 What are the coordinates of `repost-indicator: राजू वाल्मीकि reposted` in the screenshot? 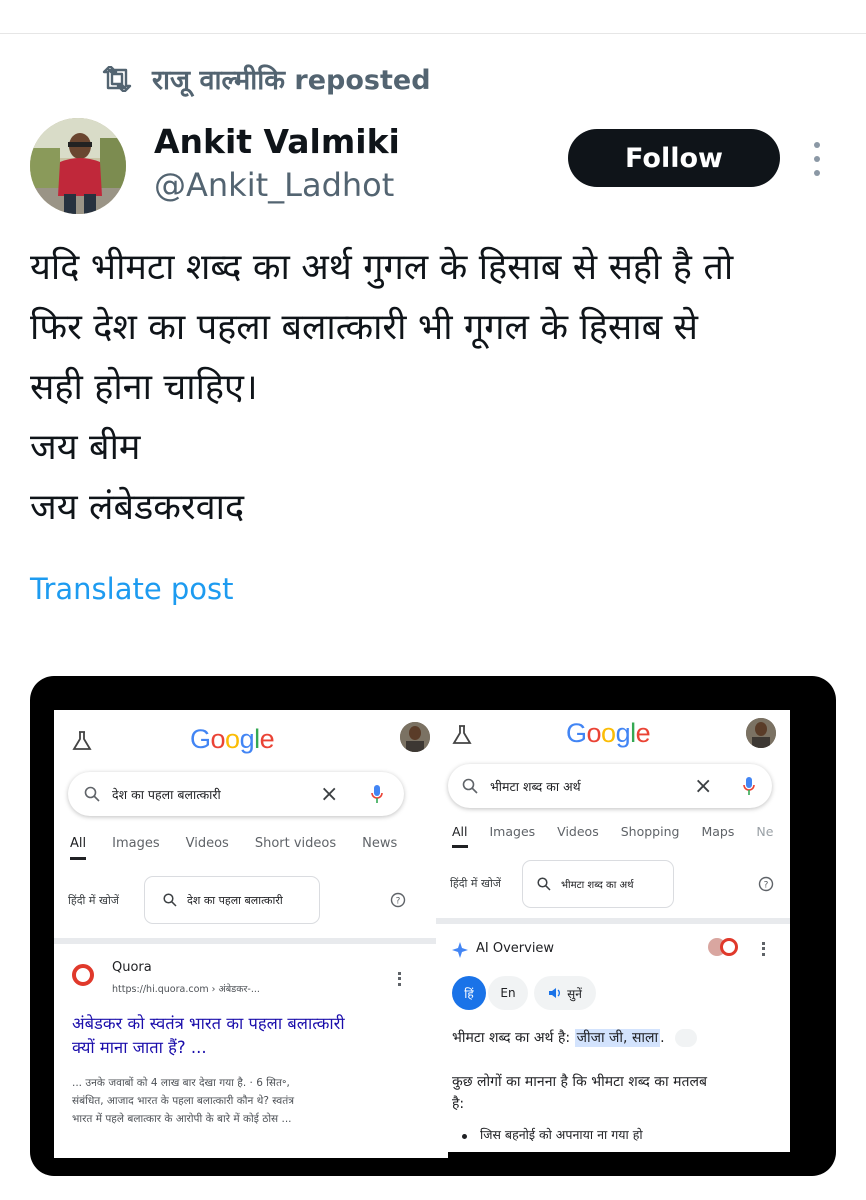 It's located at (266, 78).